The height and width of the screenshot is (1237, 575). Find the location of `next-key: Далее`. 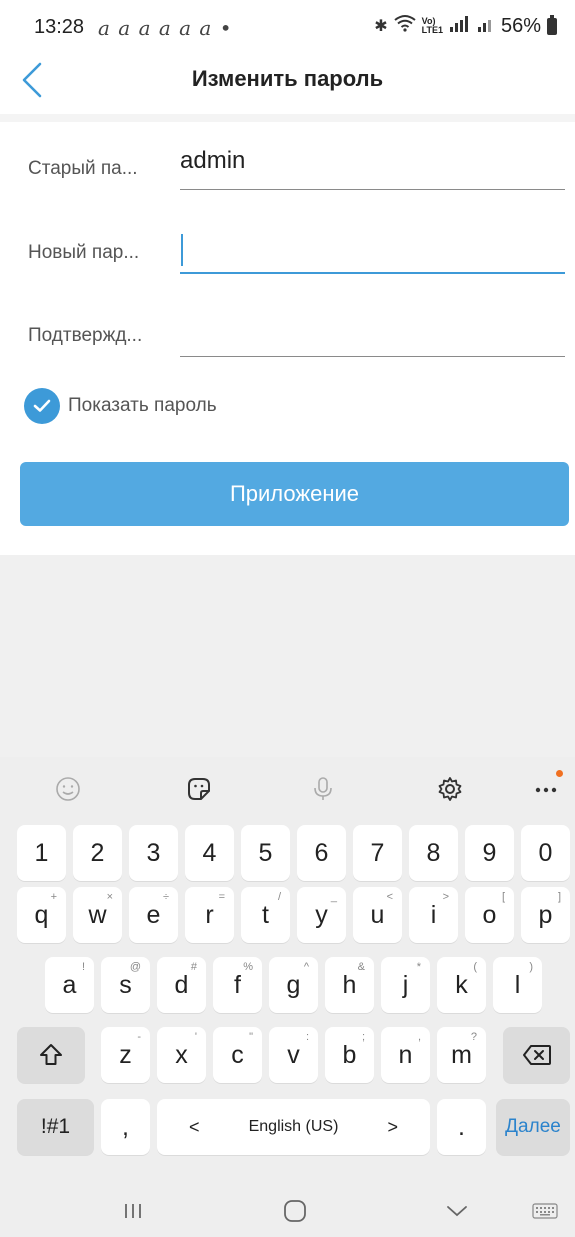

next-key: Далее is located at coordinates (533, 1127).